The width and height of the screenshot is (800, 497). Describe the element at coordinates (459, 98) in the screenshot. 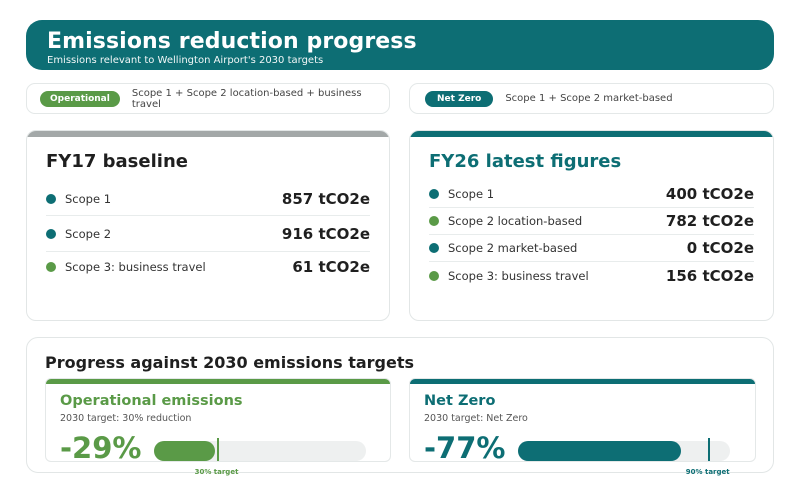

I see `net-zero-badge: Net Zero` at that location.